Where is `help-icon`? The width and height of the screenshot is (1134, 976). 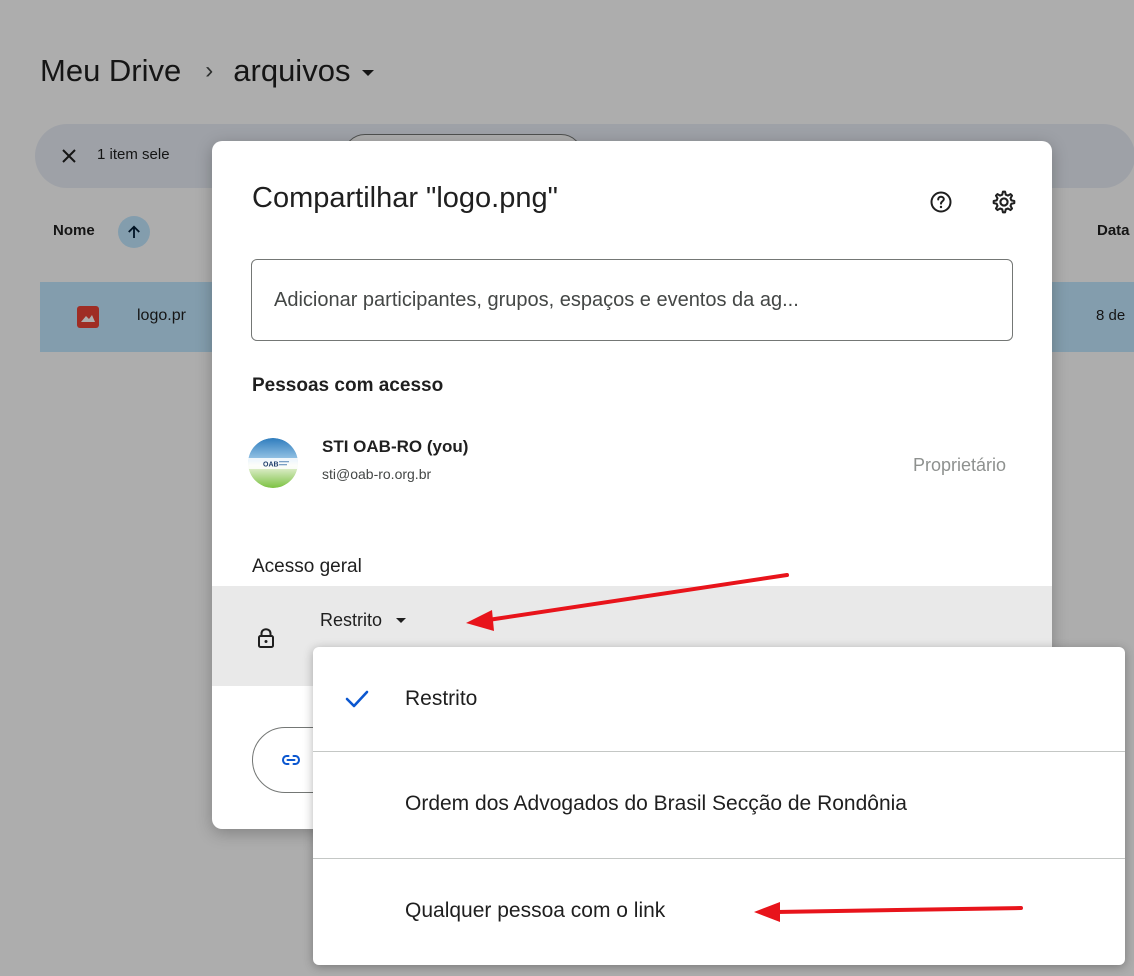
help-icon is located at coordinates (941, 202).